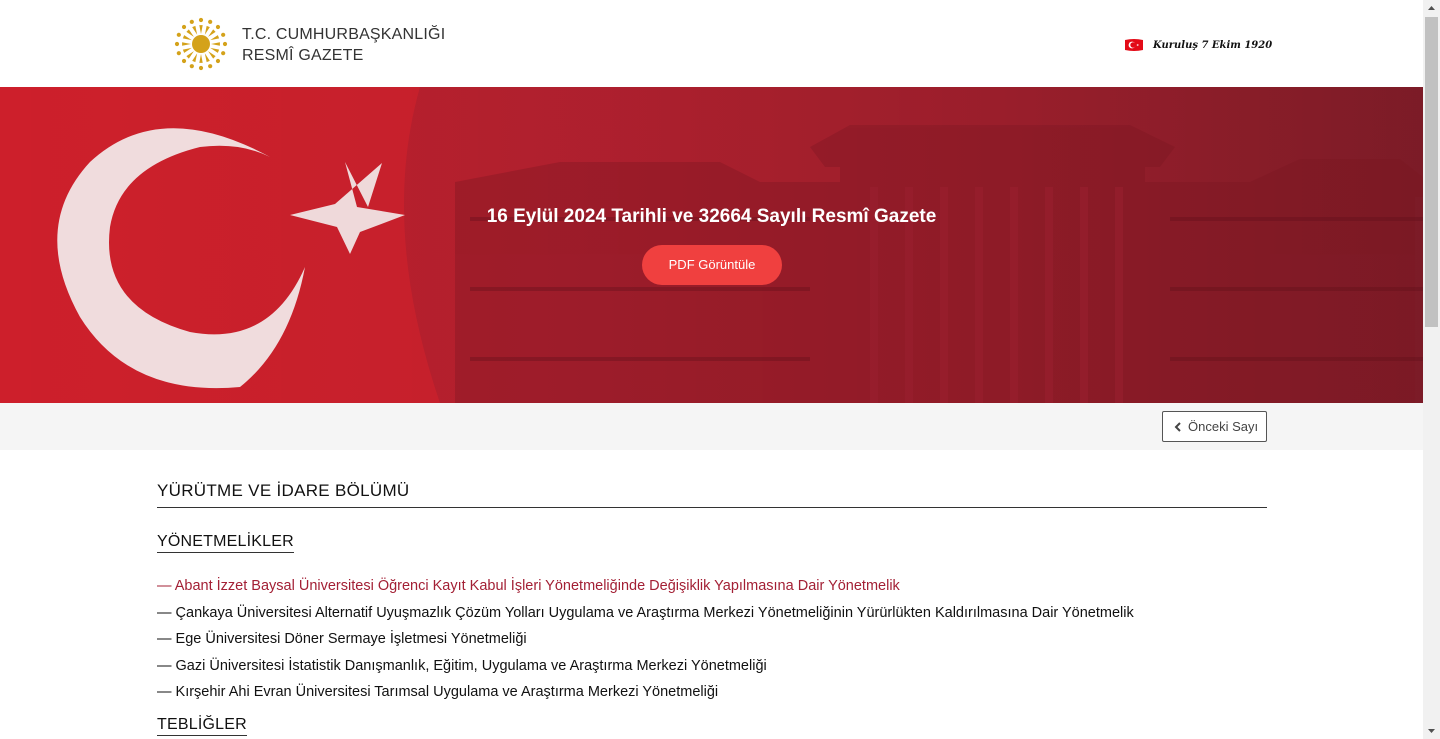 The image size is (1440, 739). Describe the element at coordinates (1213, 45) in the screenshot. I see `founded-text: Kuruluş 7 Ekim 1920` at that location.